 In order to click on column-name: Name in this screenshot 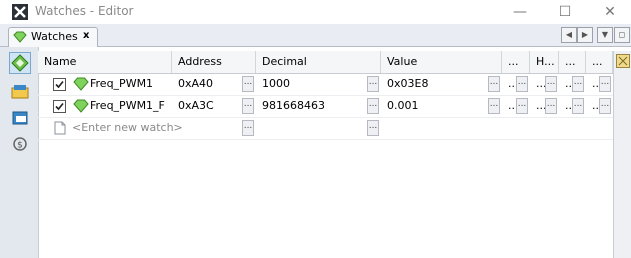, I will do `click(105, 62)`.